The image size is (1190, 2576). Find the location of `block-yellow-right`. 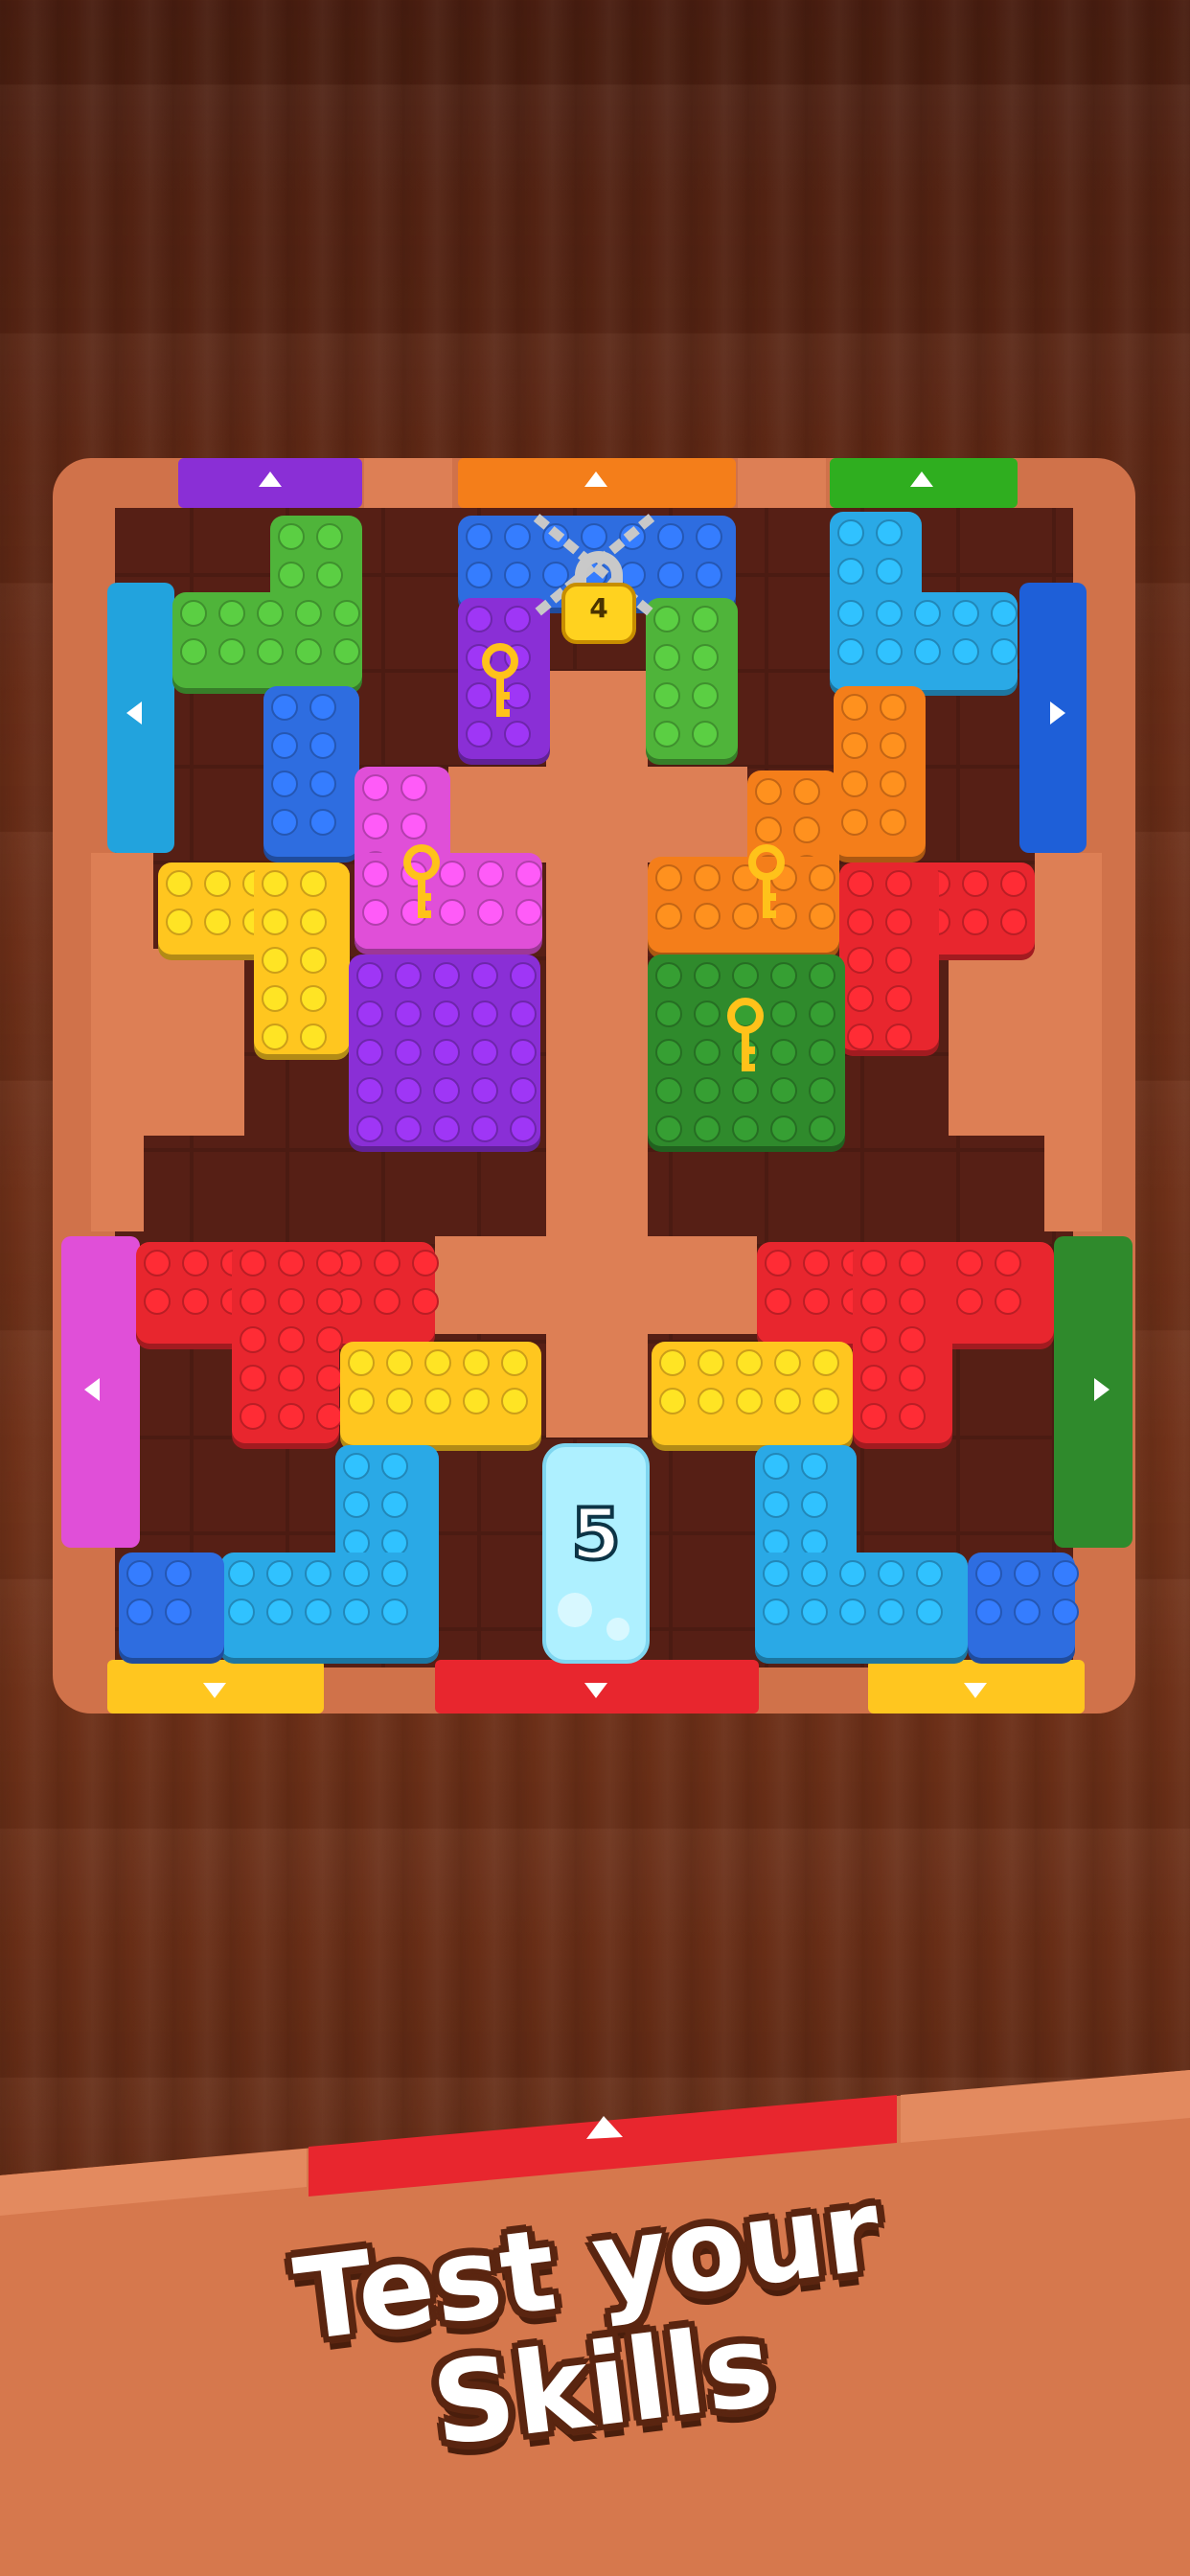

block-yellow-right is located at coordinates (753, 1396).